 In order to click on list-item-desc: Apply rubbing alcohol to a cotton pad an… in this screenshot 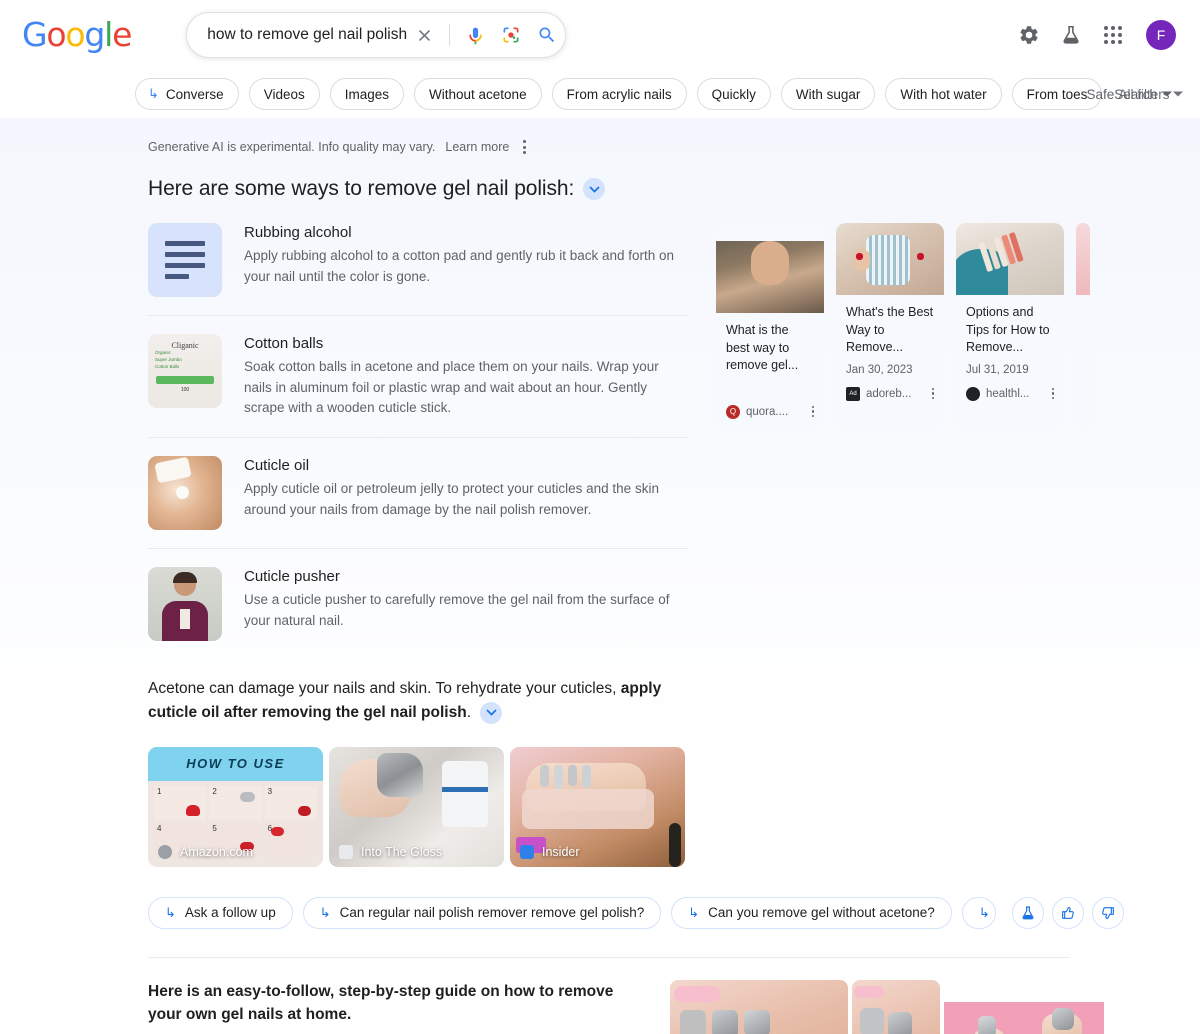, I will do `click(459, 266)`.